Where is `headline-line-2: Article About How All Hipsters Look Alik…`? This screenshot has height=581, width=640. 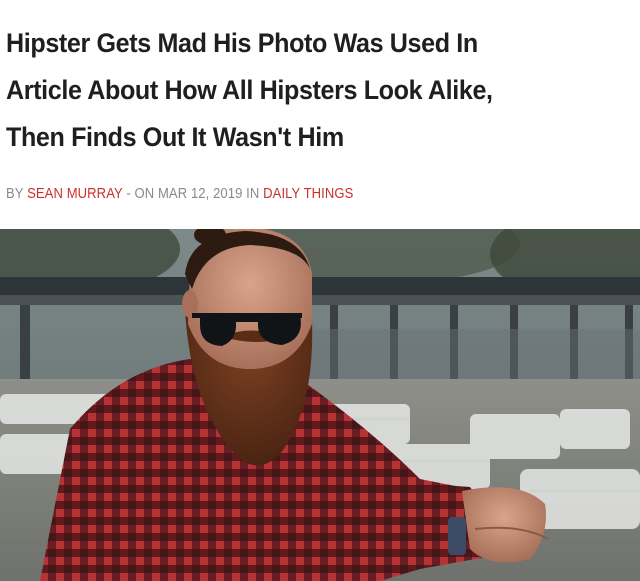 headline-line-2: Article About How All Hipsters Look Alik… is located at coordinates (249, 90).